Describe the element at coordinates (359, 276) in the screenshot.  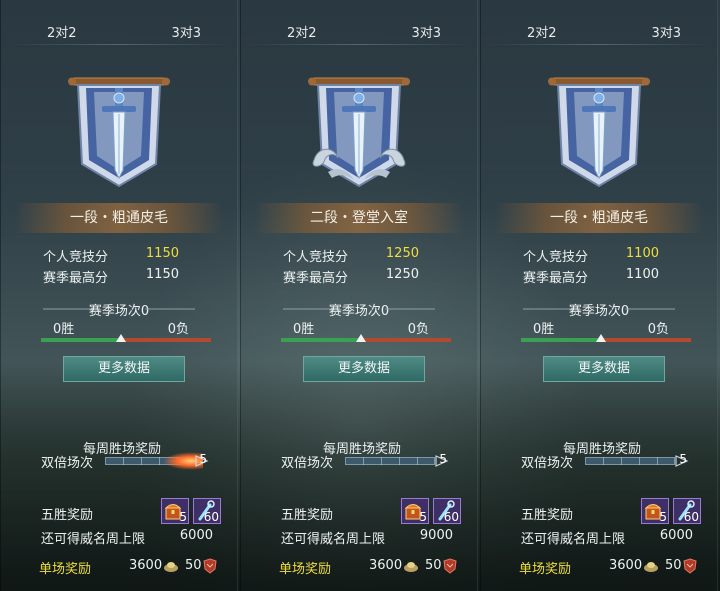
I see `stat-row-season-best: 赛季最高分 1250` at that location.